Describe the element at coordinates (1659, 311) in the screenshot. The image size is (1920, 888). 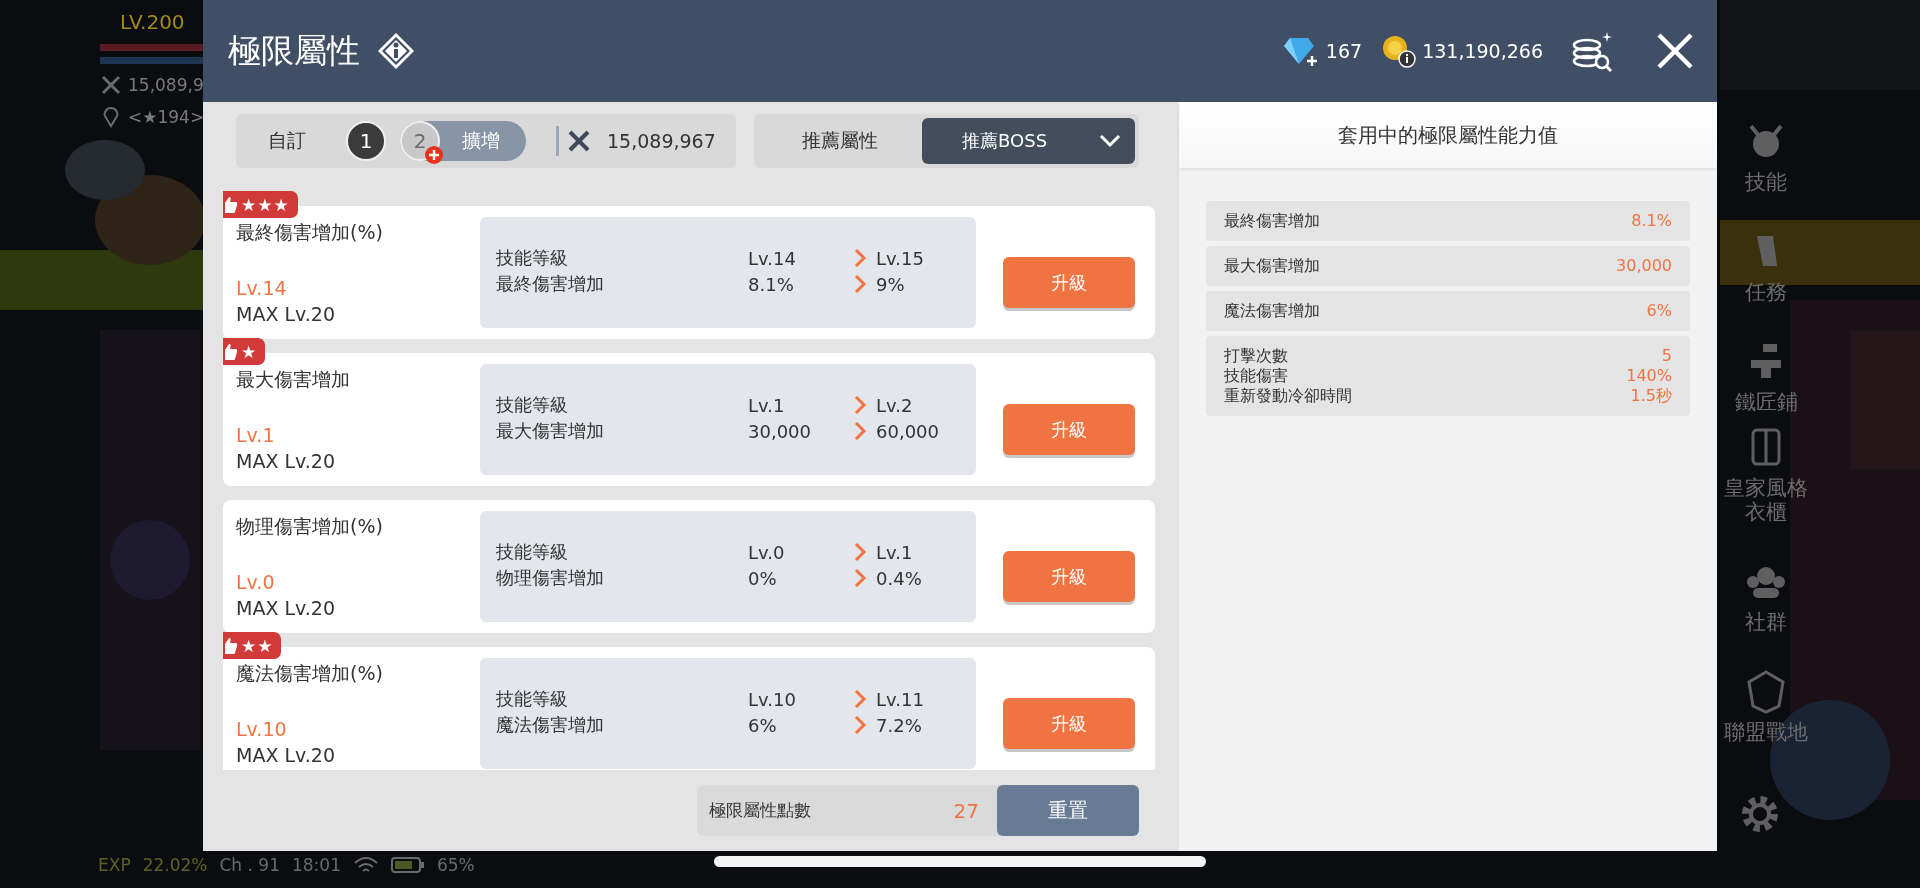
I see `applied-value: 6%` at that location.